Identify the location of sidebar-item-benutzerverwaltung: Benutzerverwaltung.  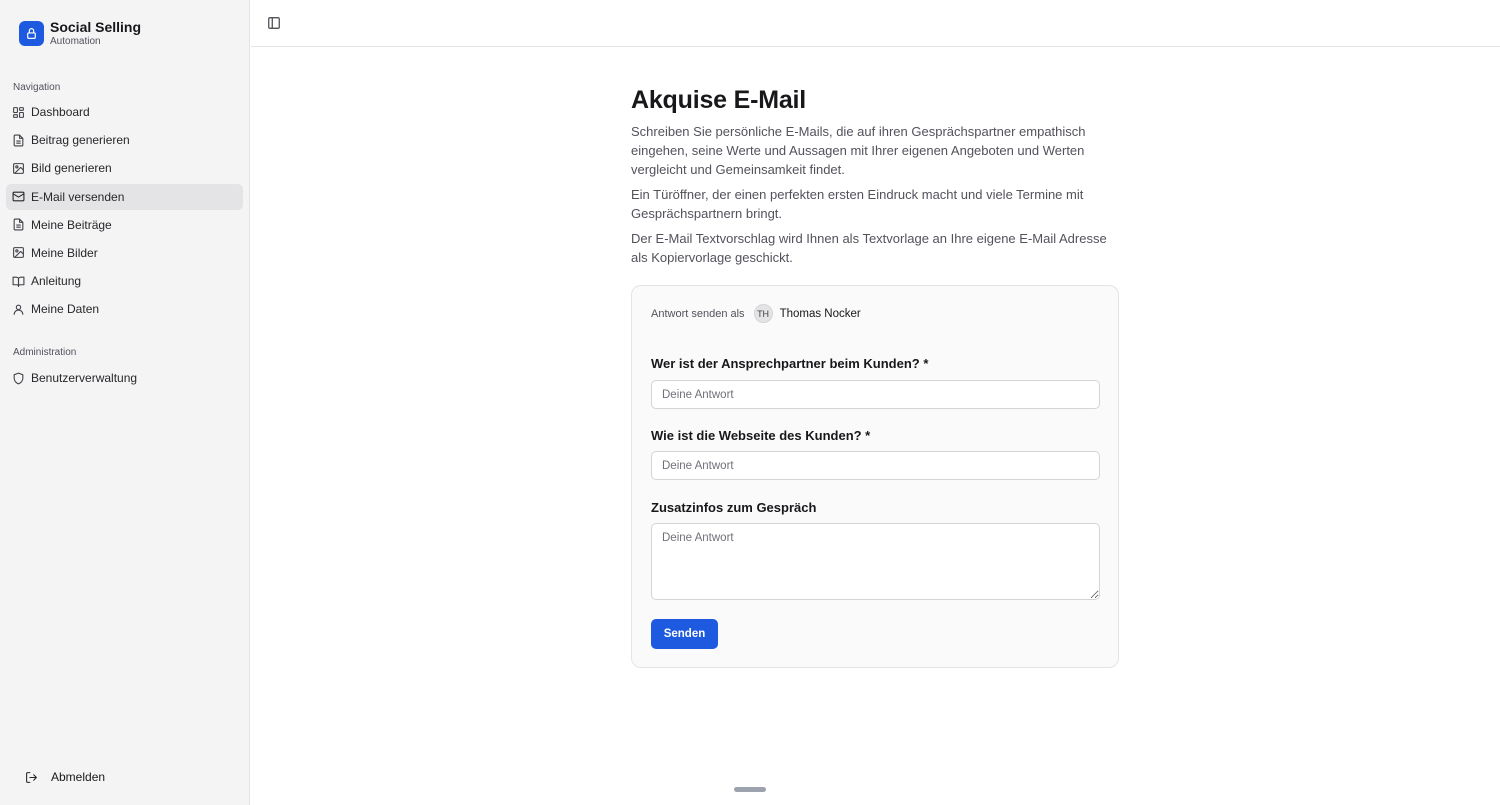
(124, 378).